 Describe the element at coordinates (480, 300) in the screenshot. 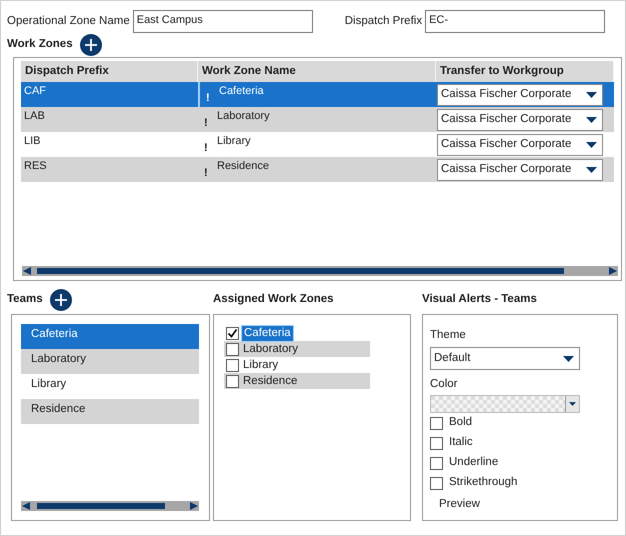

I see `section-title: Visual Alerts - Teams` at that location.